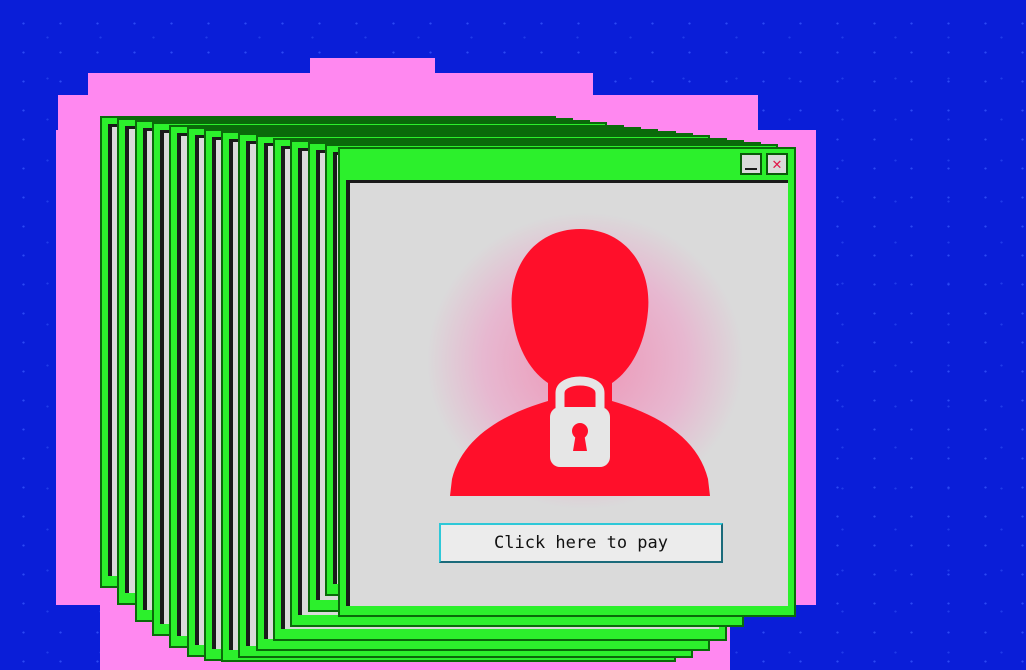 The height and width of the screenshot is (670, 1026). What do you see at coordinates (372, 68) in the screenshot?
I see `pink-halo` at bounding box center [372, 68].